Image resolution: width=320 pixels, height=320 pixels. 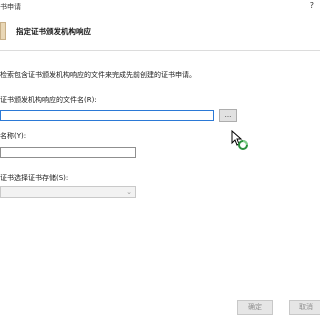 I want to click on chevron-down-icon: ⌄, so click(x=129, y=192).